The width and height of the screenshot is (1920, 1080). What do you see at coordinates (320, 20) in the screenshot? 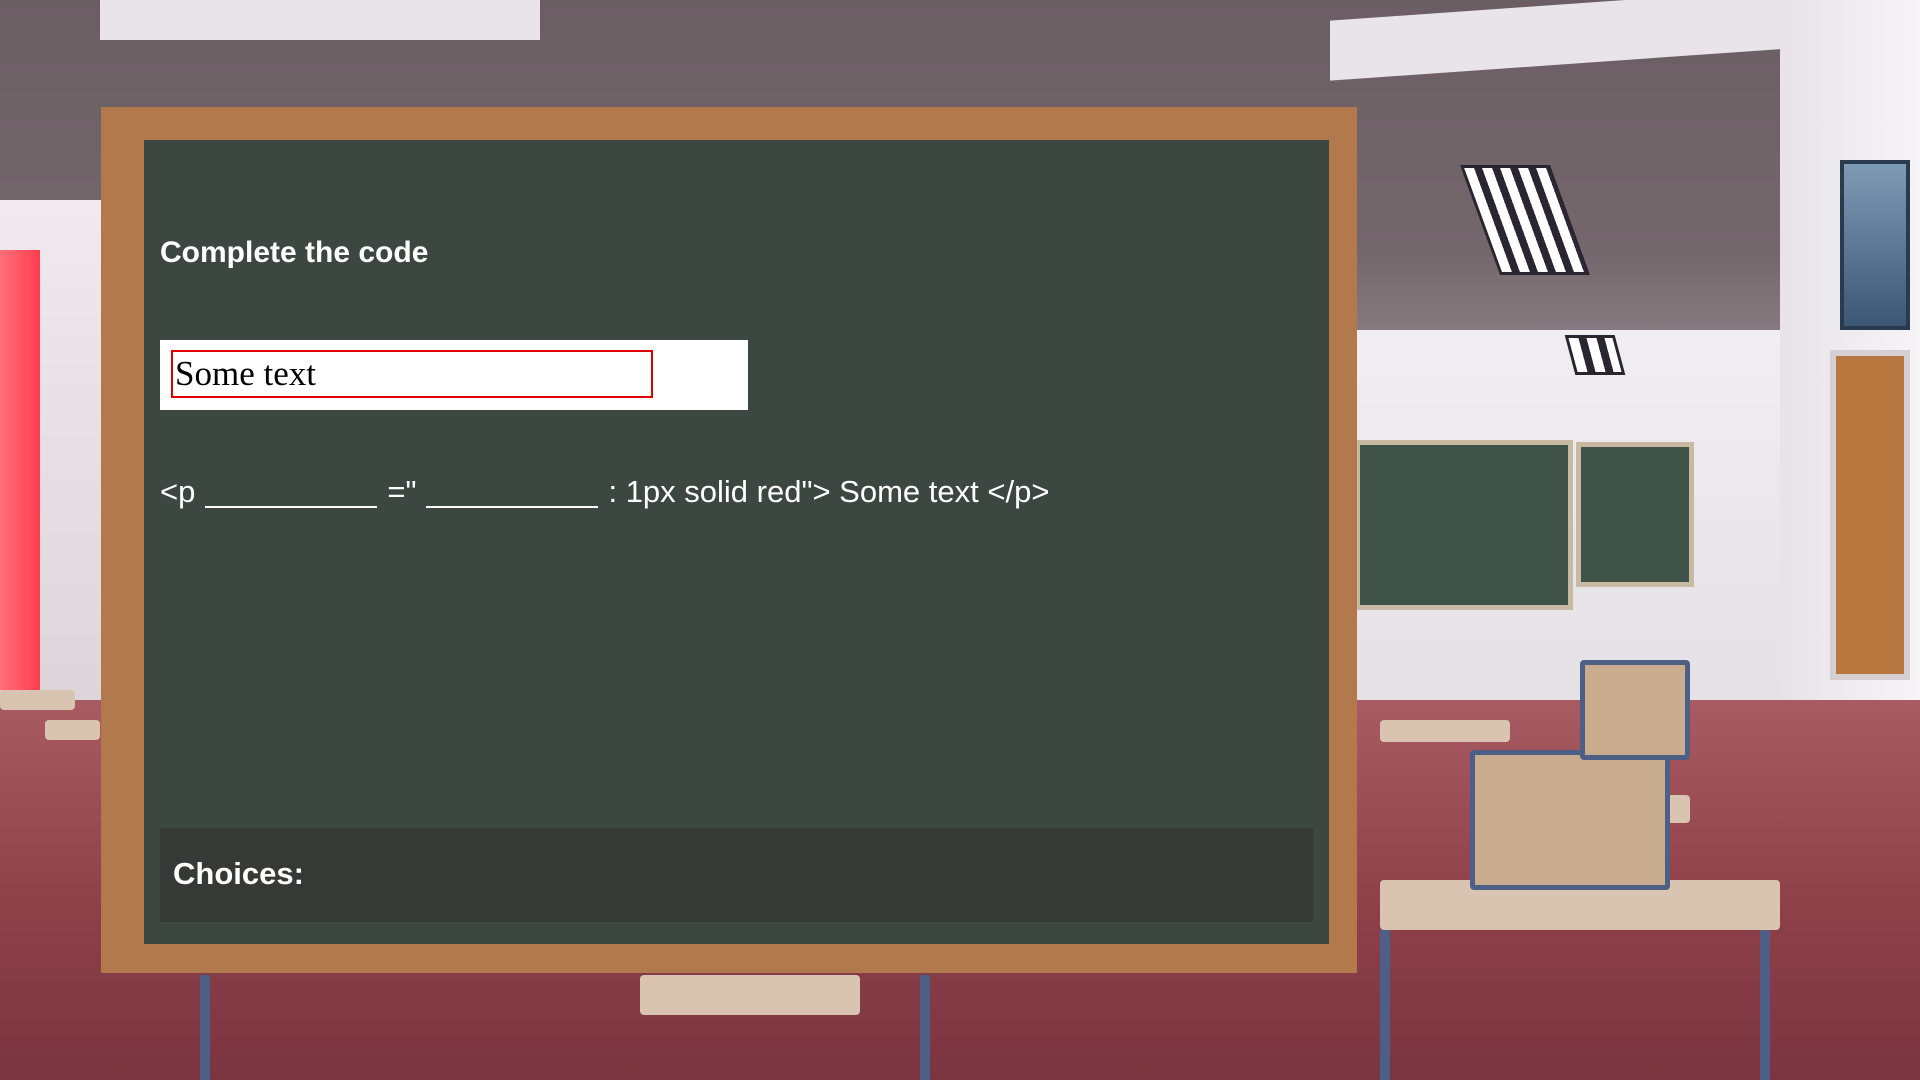
I see `ceiling-beam` at bounding box center [320, 20].